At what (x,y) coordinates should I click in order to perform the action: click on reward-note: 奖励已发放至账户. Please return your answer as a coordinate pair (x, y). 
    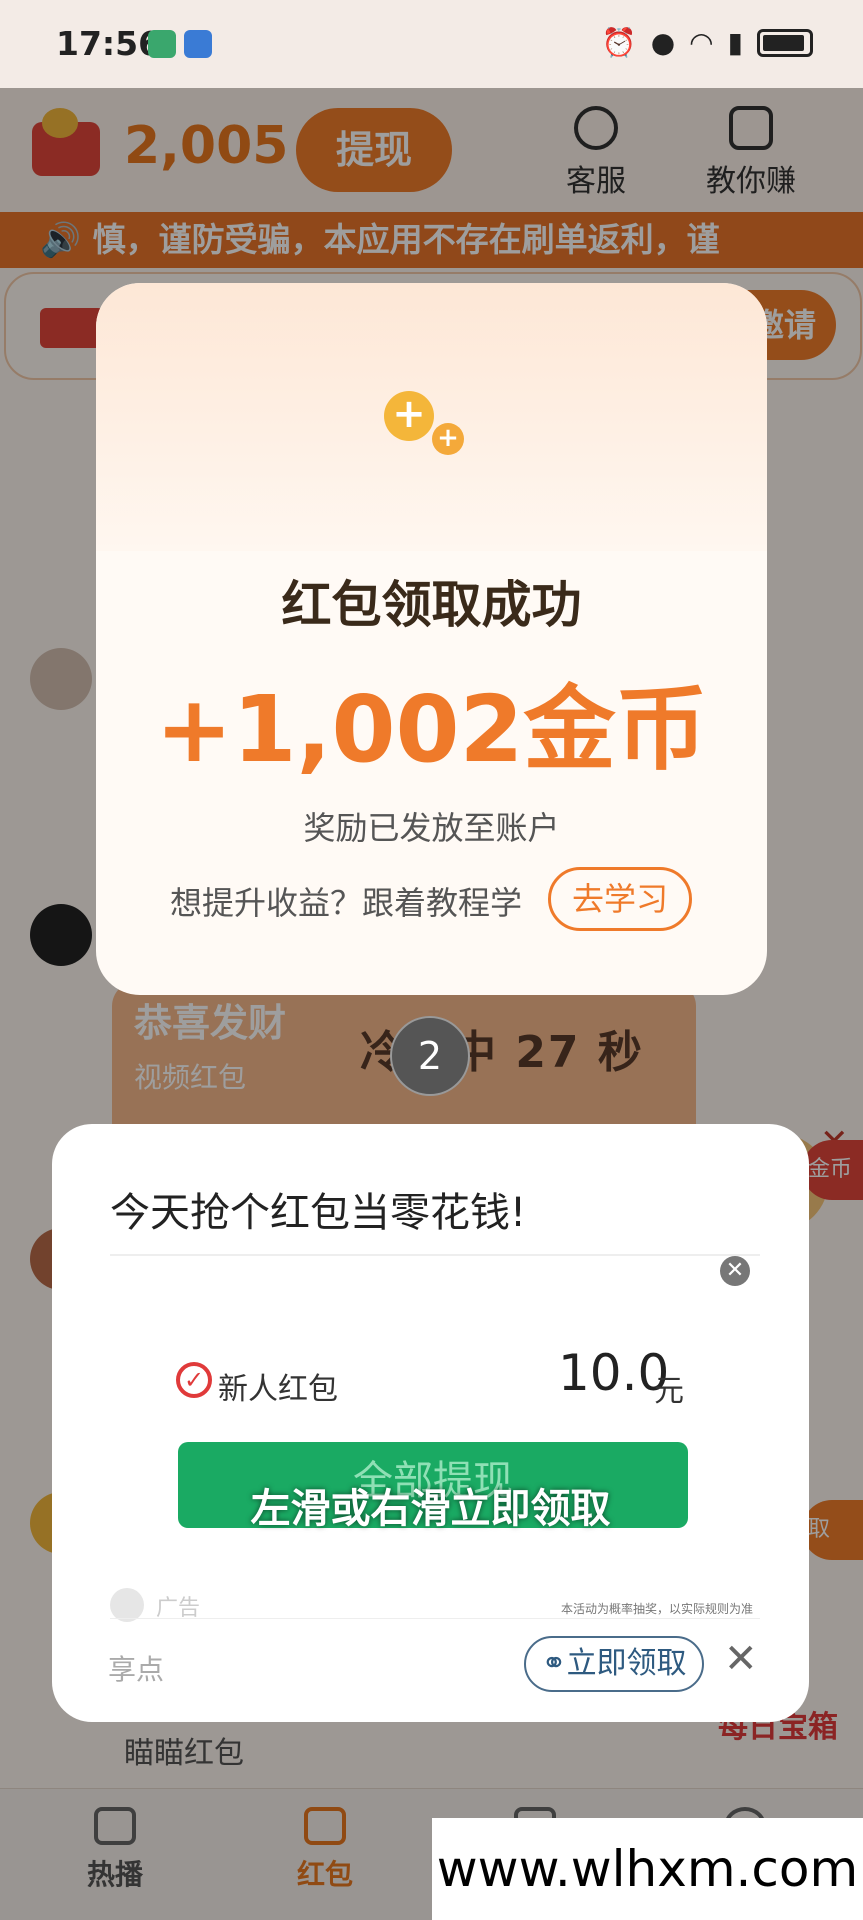
    Looking at the image, I should click on (431, 828).